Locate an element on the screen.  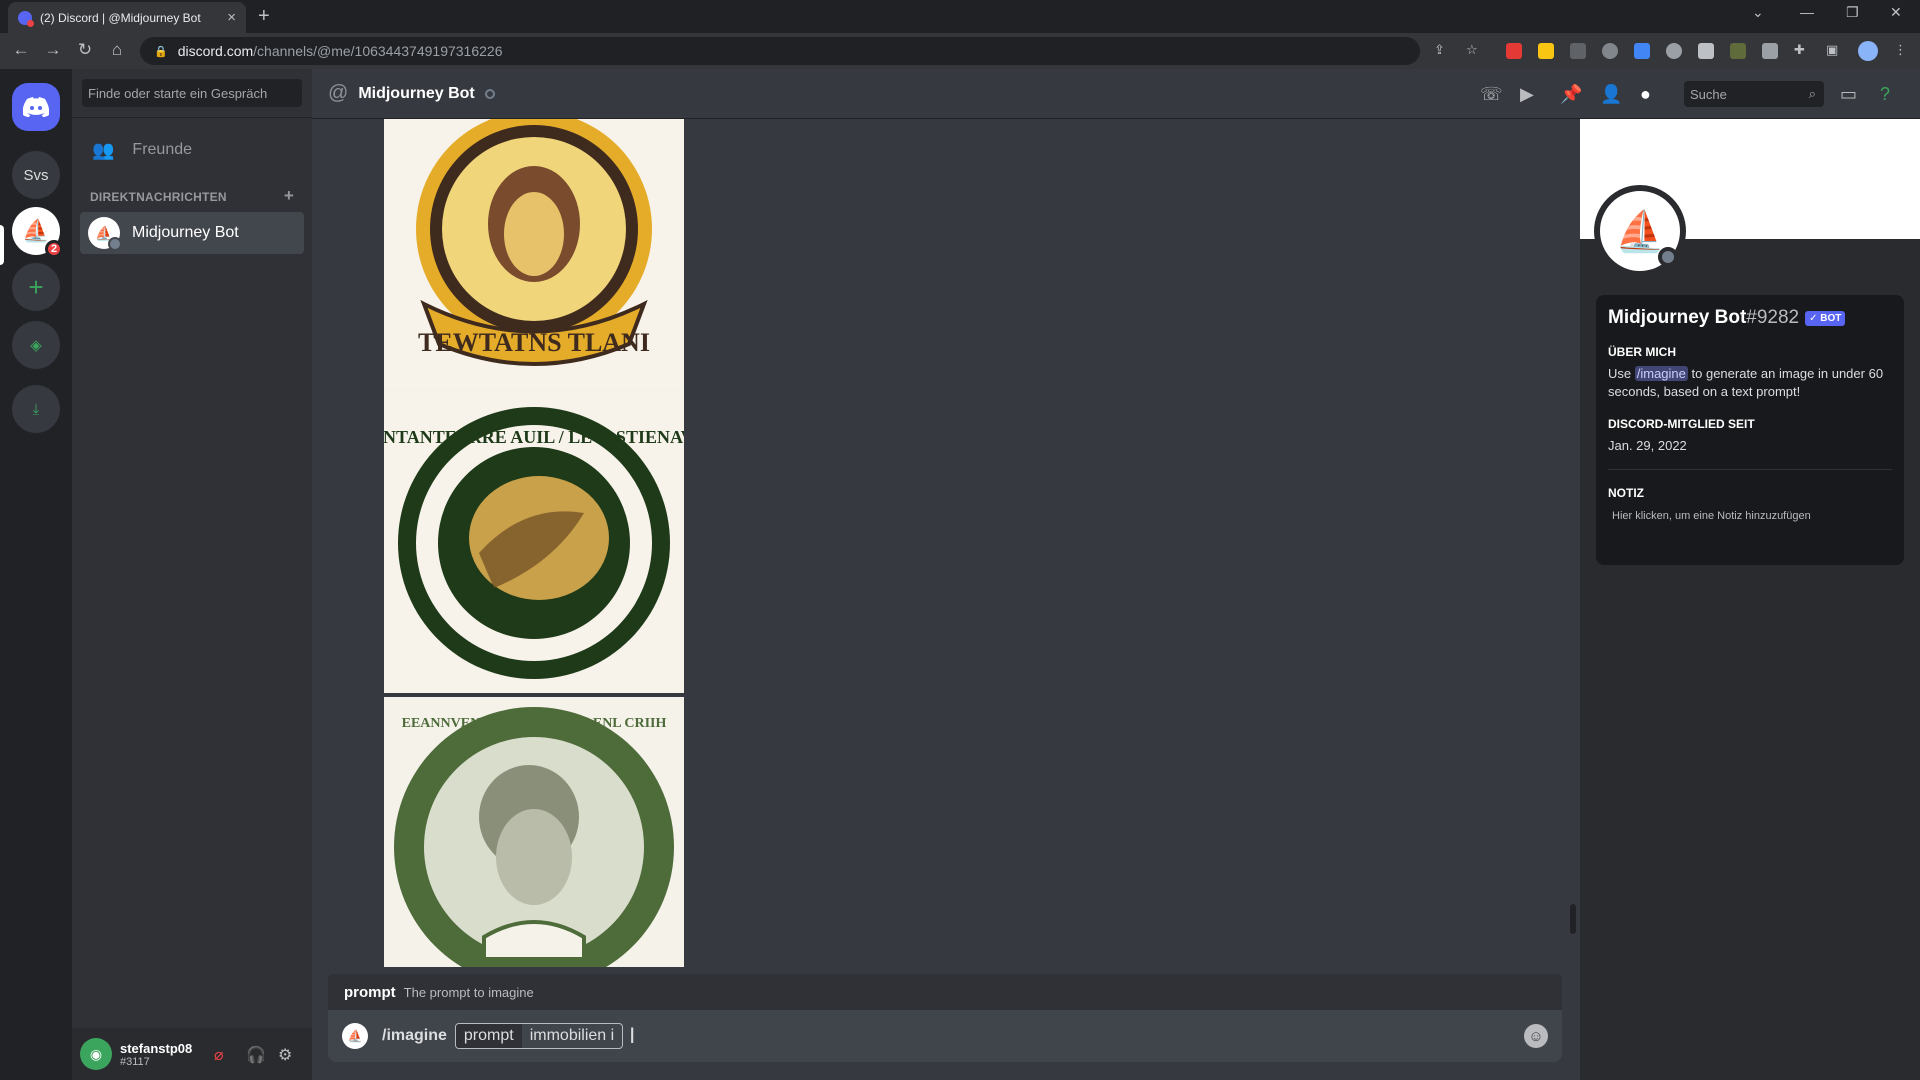
inbox-icon: ▭ is located at coordinates (1848, 94).